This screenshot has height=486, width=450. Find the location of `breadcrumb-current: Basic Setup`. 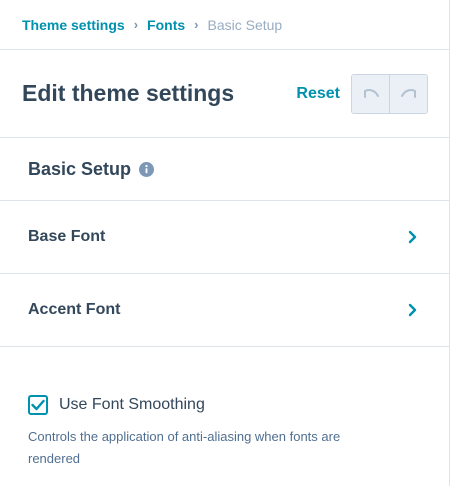

breadcrumb-current: Basic Setup is located at coordinates (245, 24).